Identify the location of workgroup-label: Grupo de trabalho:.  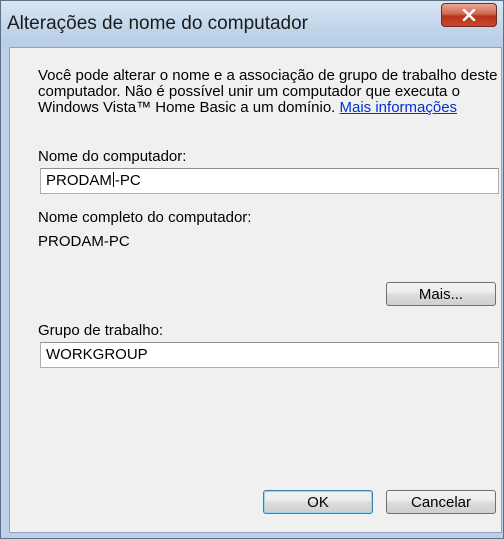
(101, 330).